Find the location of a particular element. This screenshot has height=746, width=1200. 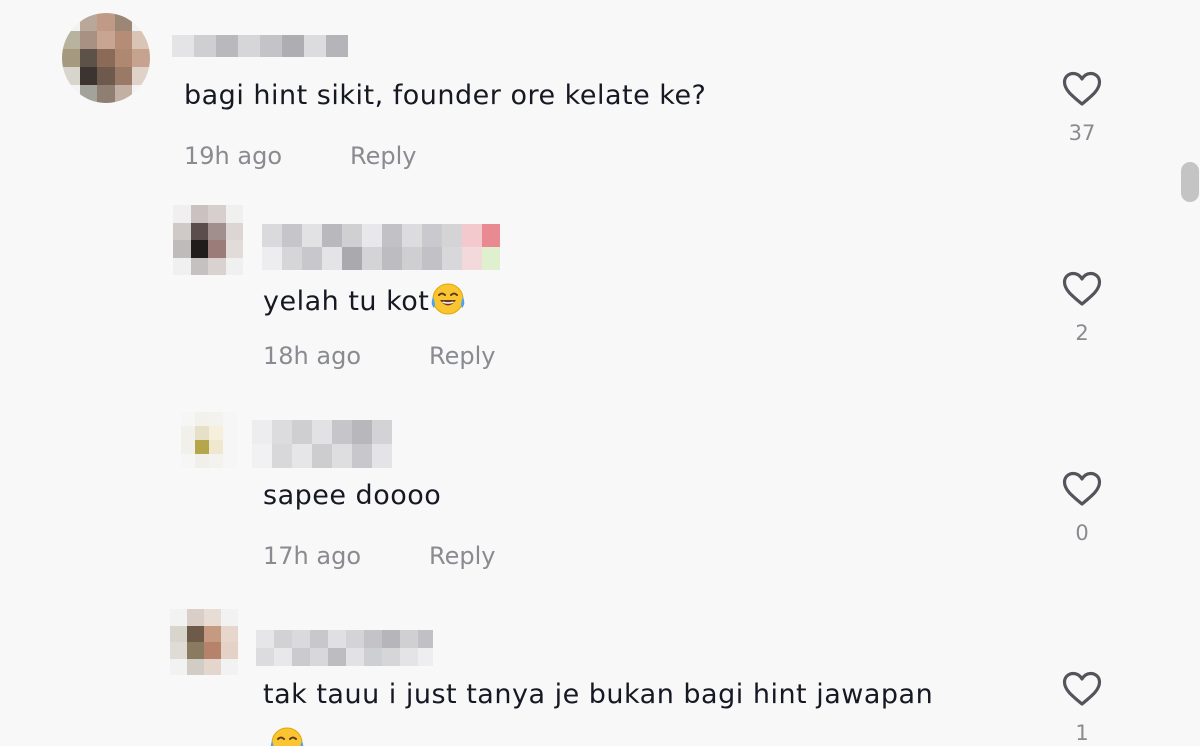

like-control: 1 is located at coordinates (1082, 708).